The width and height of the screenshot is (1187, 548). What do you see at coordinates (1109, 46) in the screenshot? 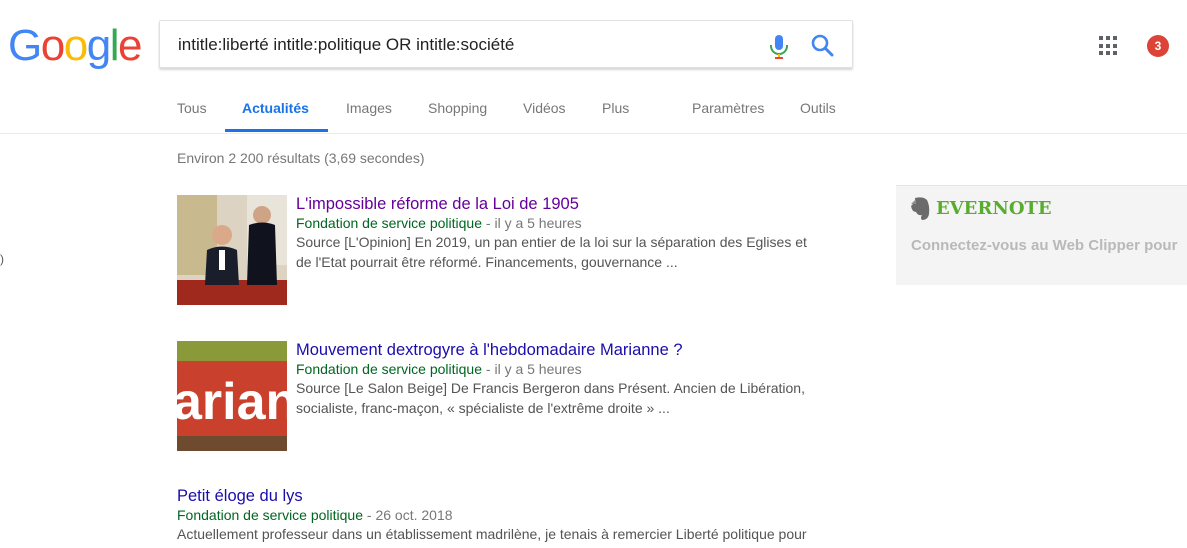
I see `apps-grid-icon` at bounding box center [1109, 46].